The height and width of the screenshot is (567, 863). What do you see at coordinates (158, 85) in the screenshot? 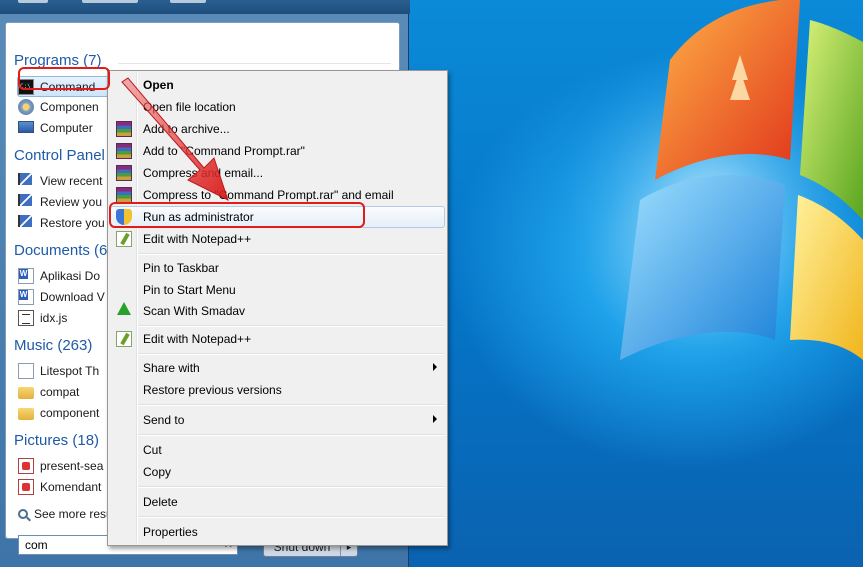
I see `menu-item-label: Open` at bounding box center [158, 85].